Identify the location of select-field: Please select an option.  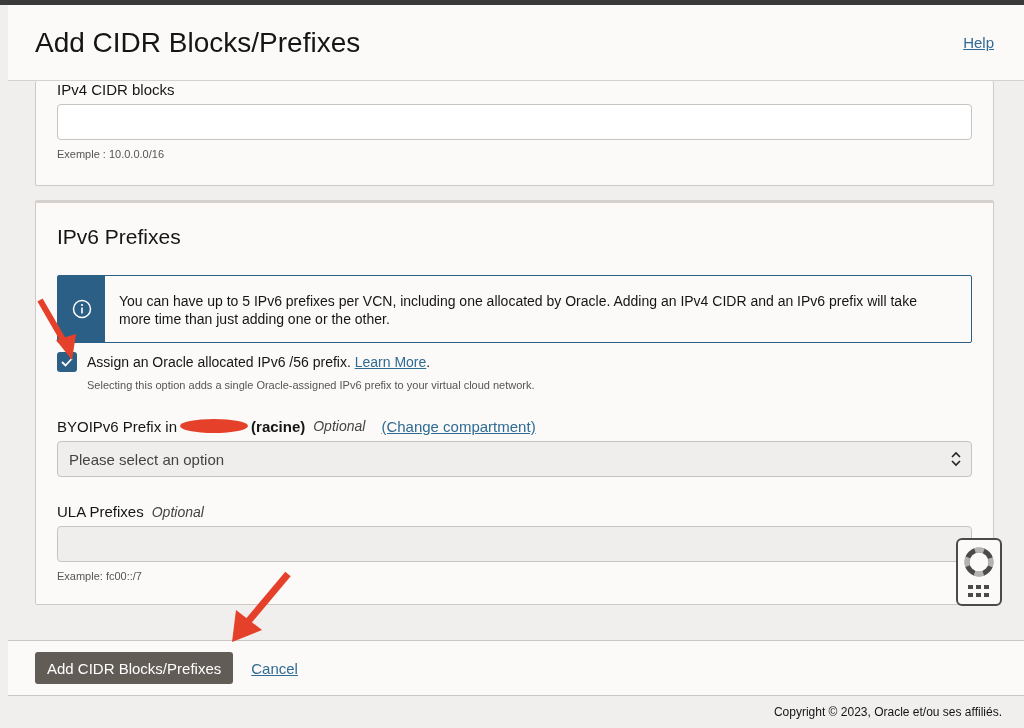
(514, 459).